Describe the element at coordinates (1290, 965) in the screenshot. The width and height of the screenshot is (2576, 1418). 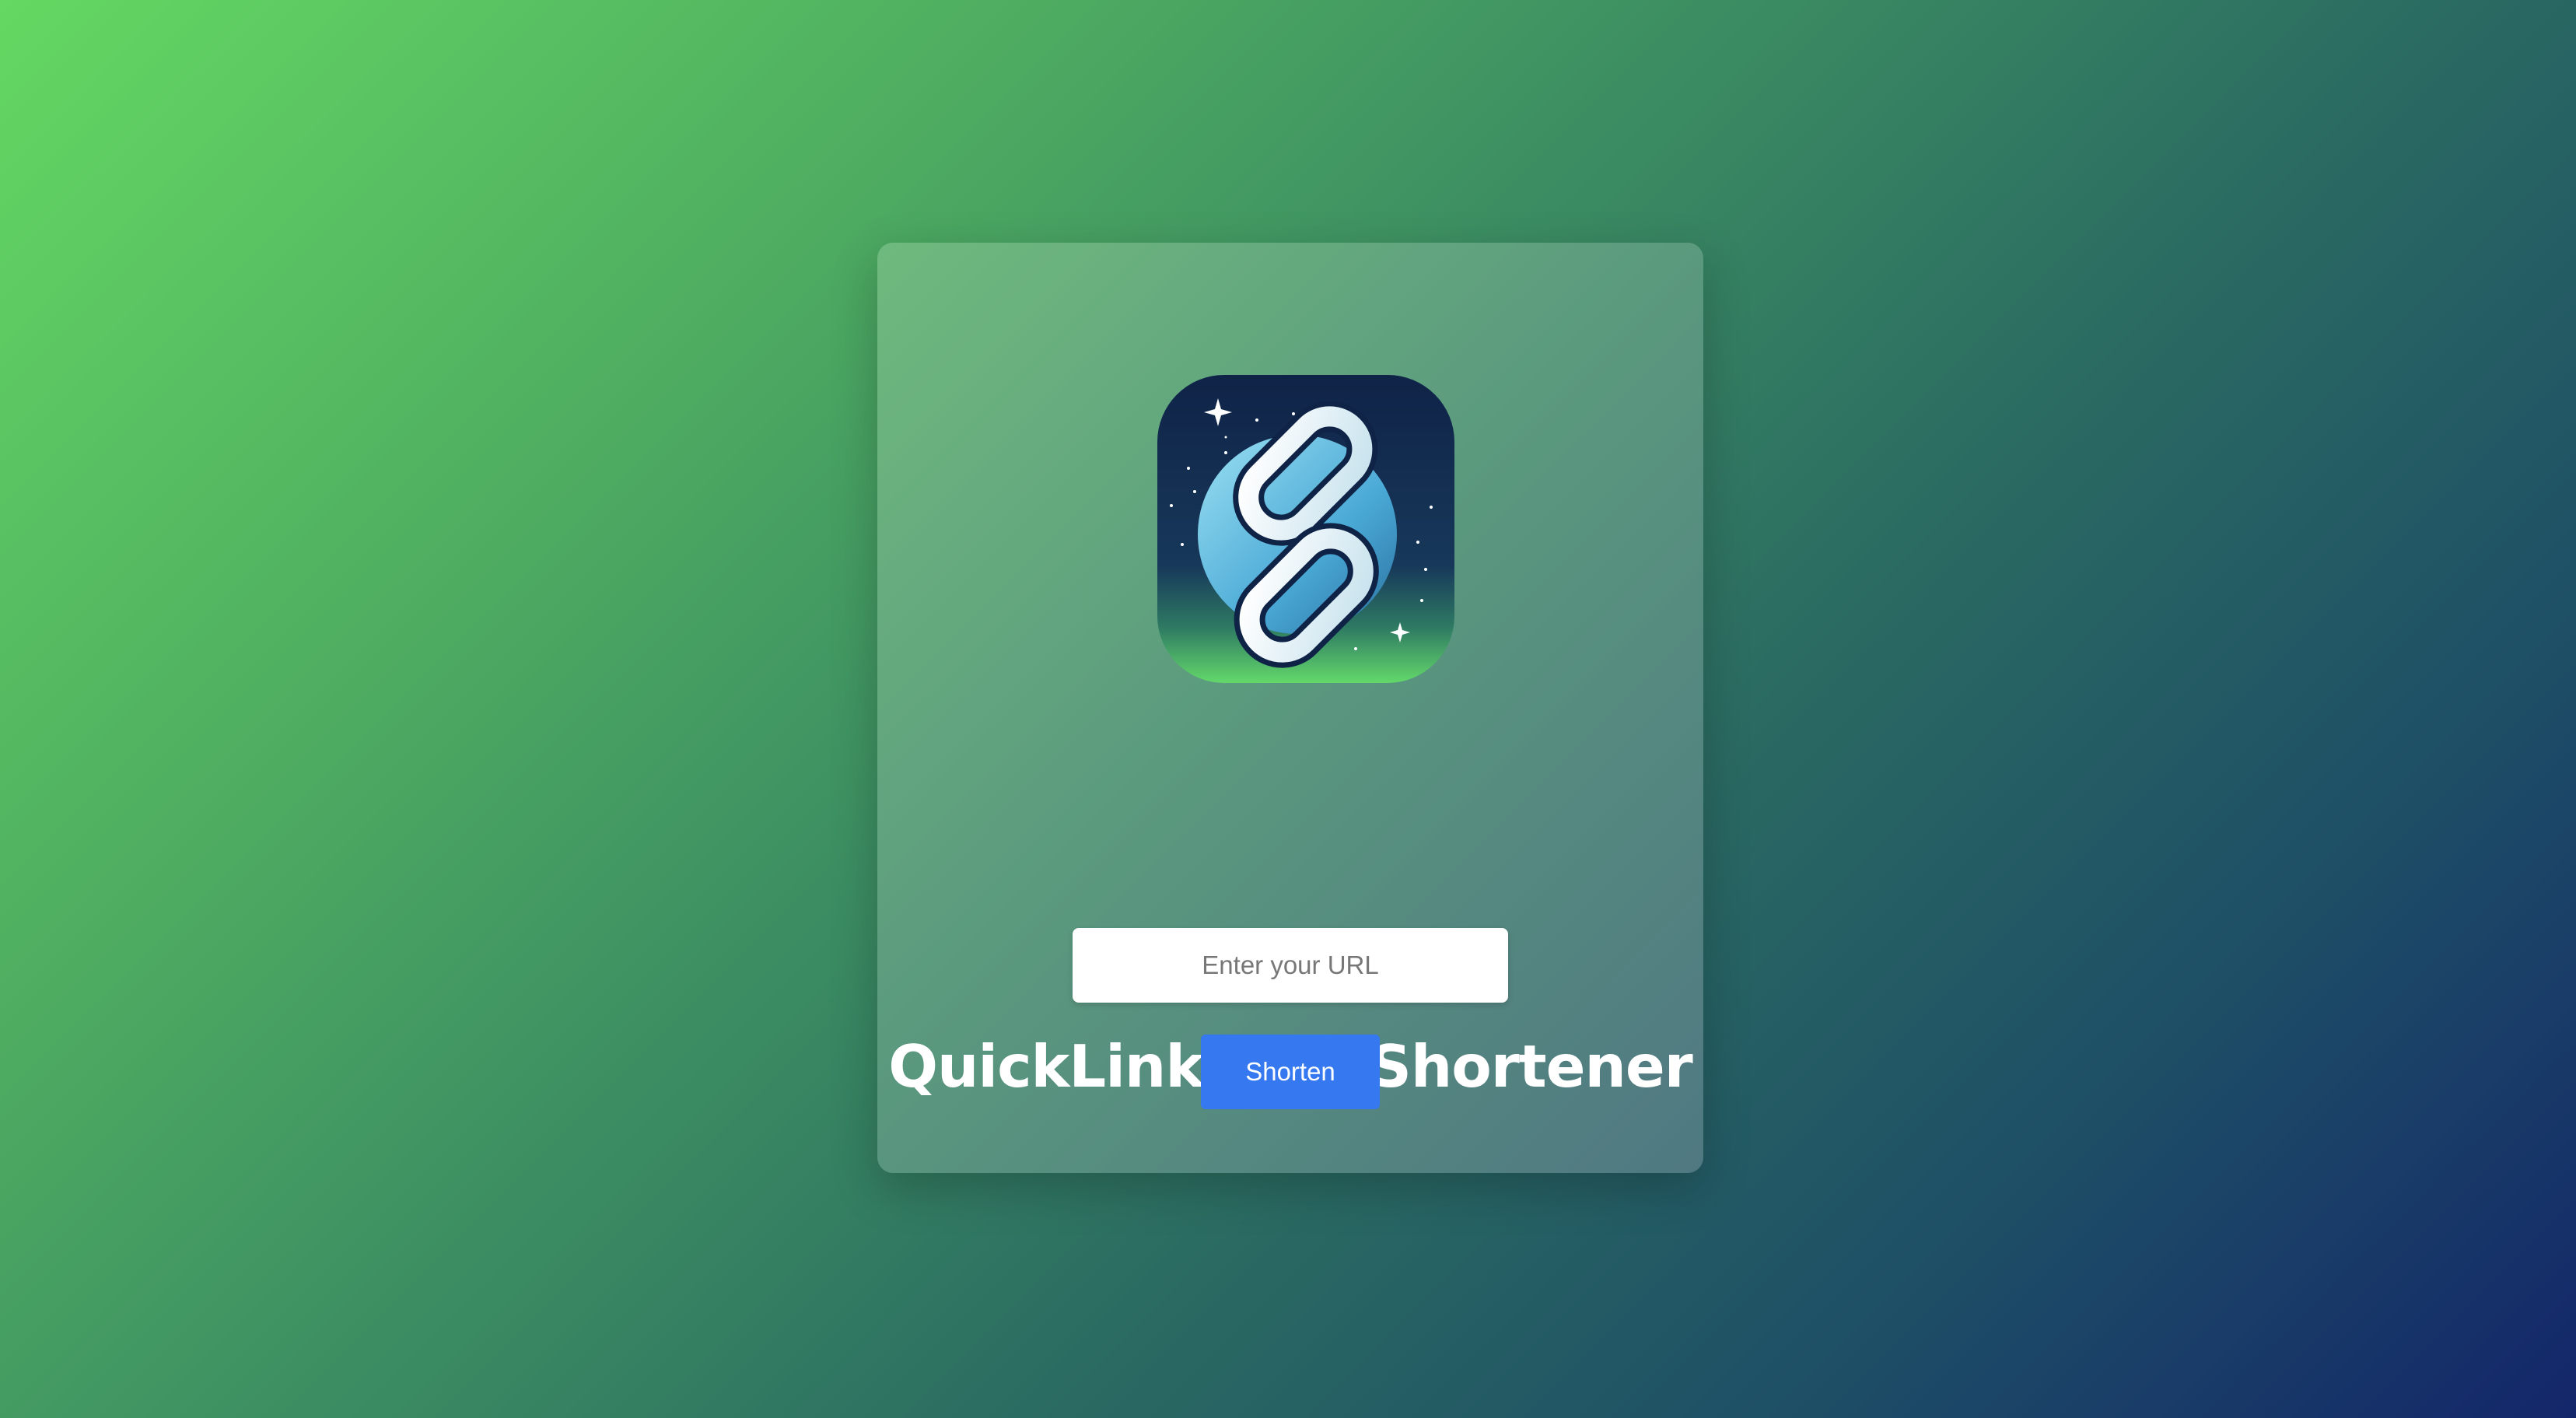
I see `url-input` at that location.